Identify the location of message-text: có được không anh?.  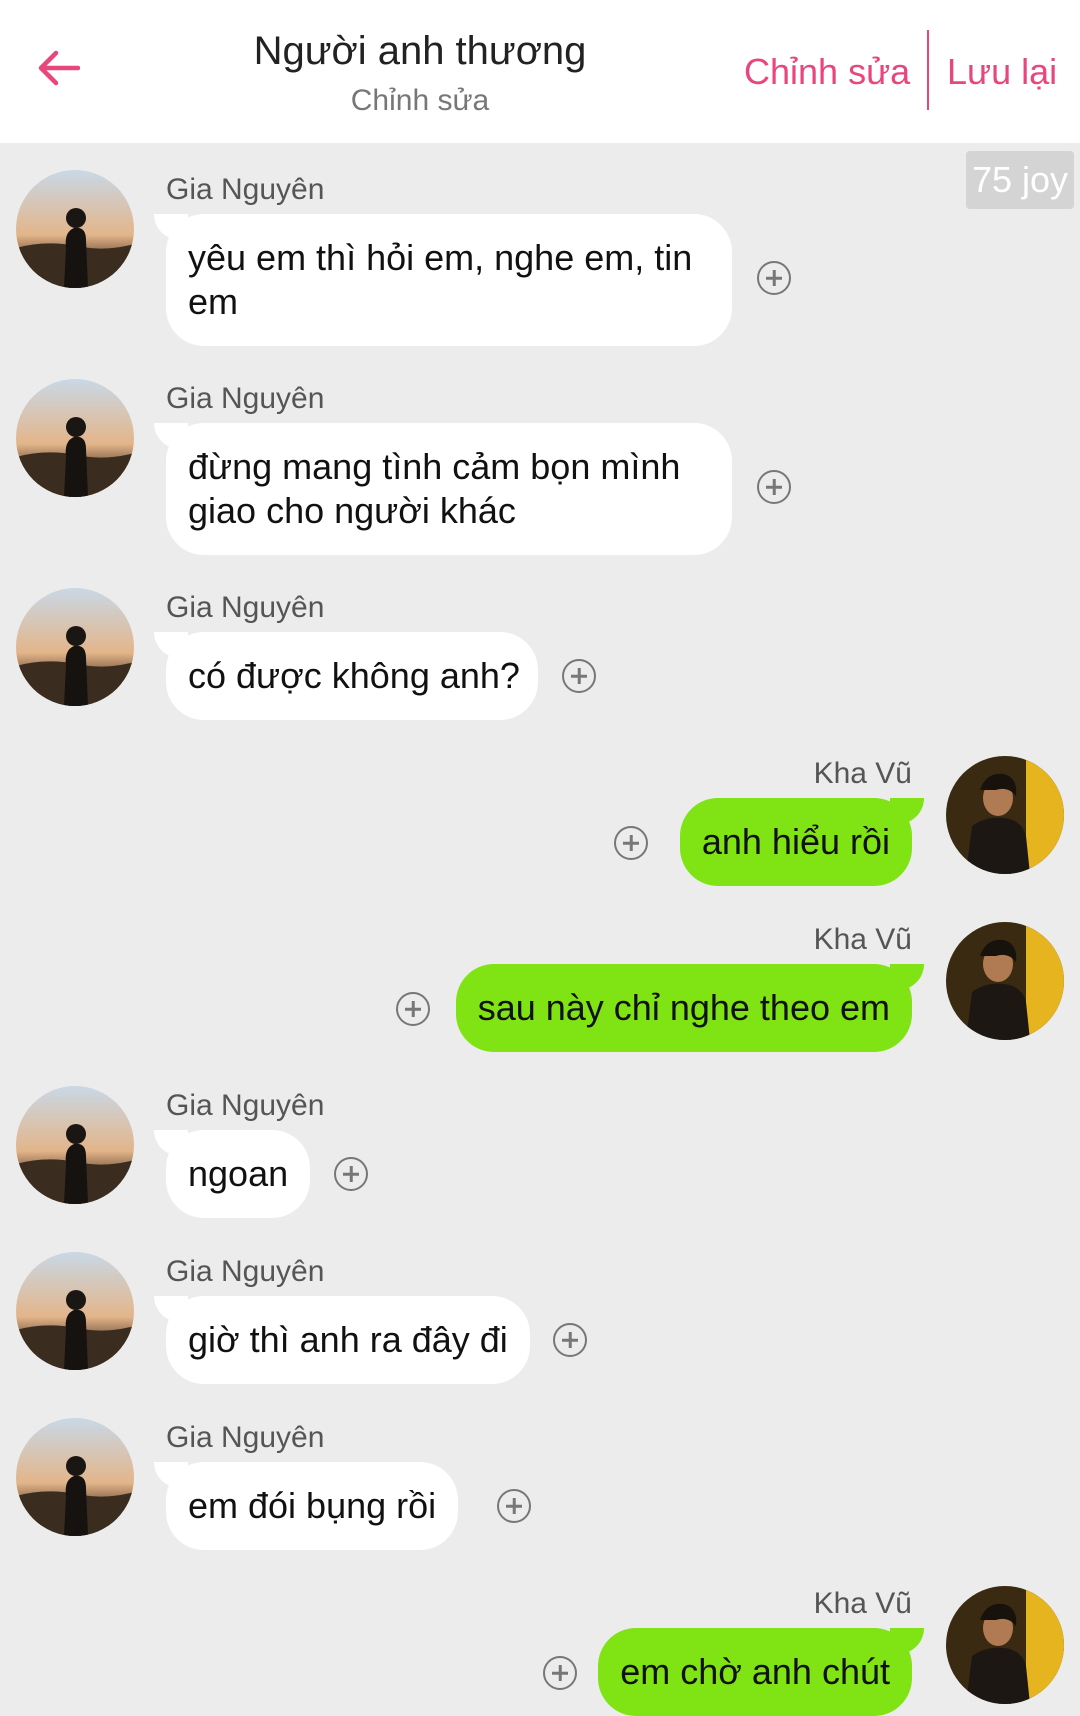
(354, 675).